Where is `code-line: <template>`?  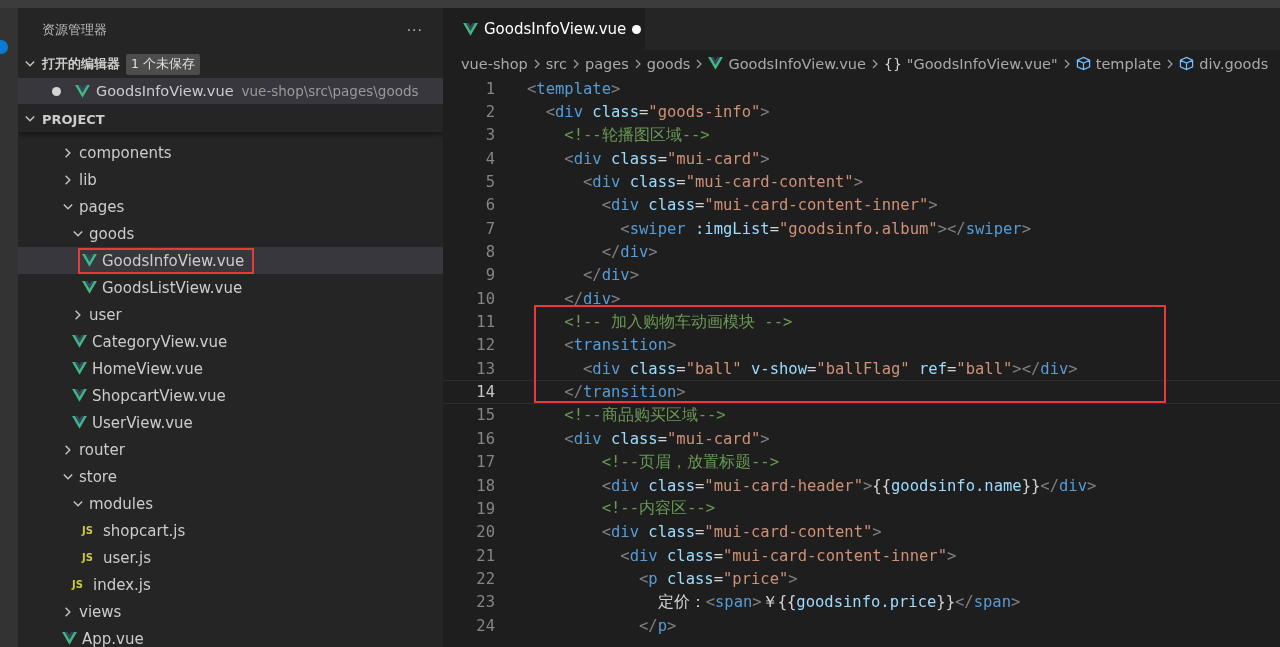 code-line: <template> is located at coordinates (574, 88).